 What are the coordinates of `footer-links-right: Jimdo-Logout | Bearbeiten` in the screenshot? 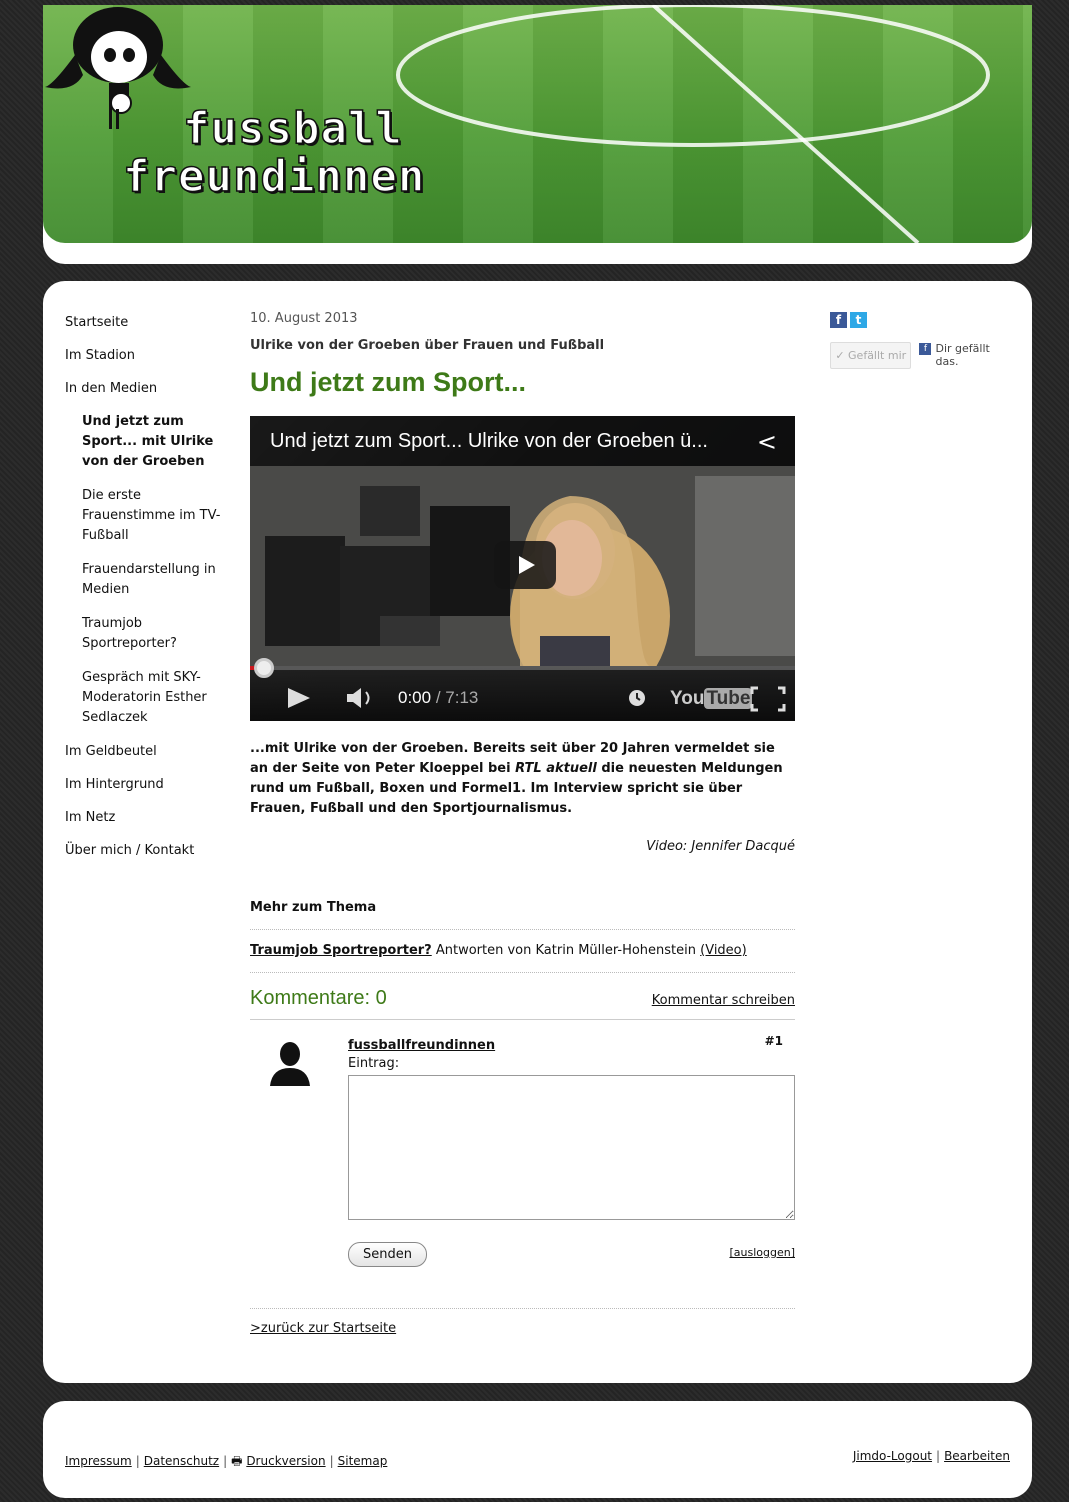 It's located at (931, 1456).